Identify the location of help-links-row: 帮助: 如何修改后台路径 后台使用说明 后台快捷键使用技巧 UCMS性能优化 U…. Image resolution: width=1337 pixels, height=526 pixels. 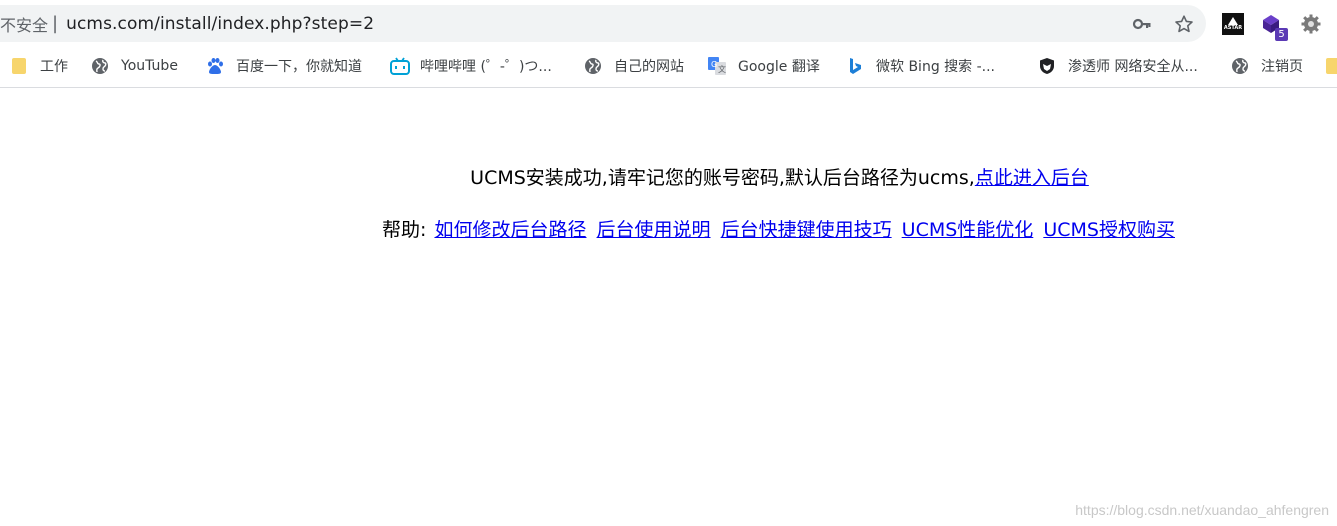
(668, 228).